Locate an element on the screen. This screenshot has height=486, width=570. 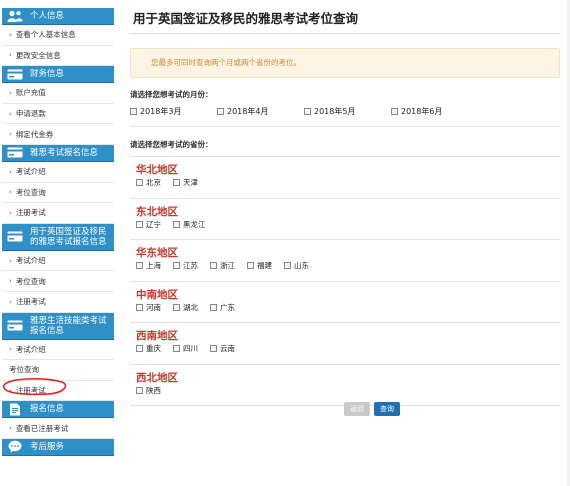
sidebar-item: › 查看已注册考试 is located at coordinates (58, 428).